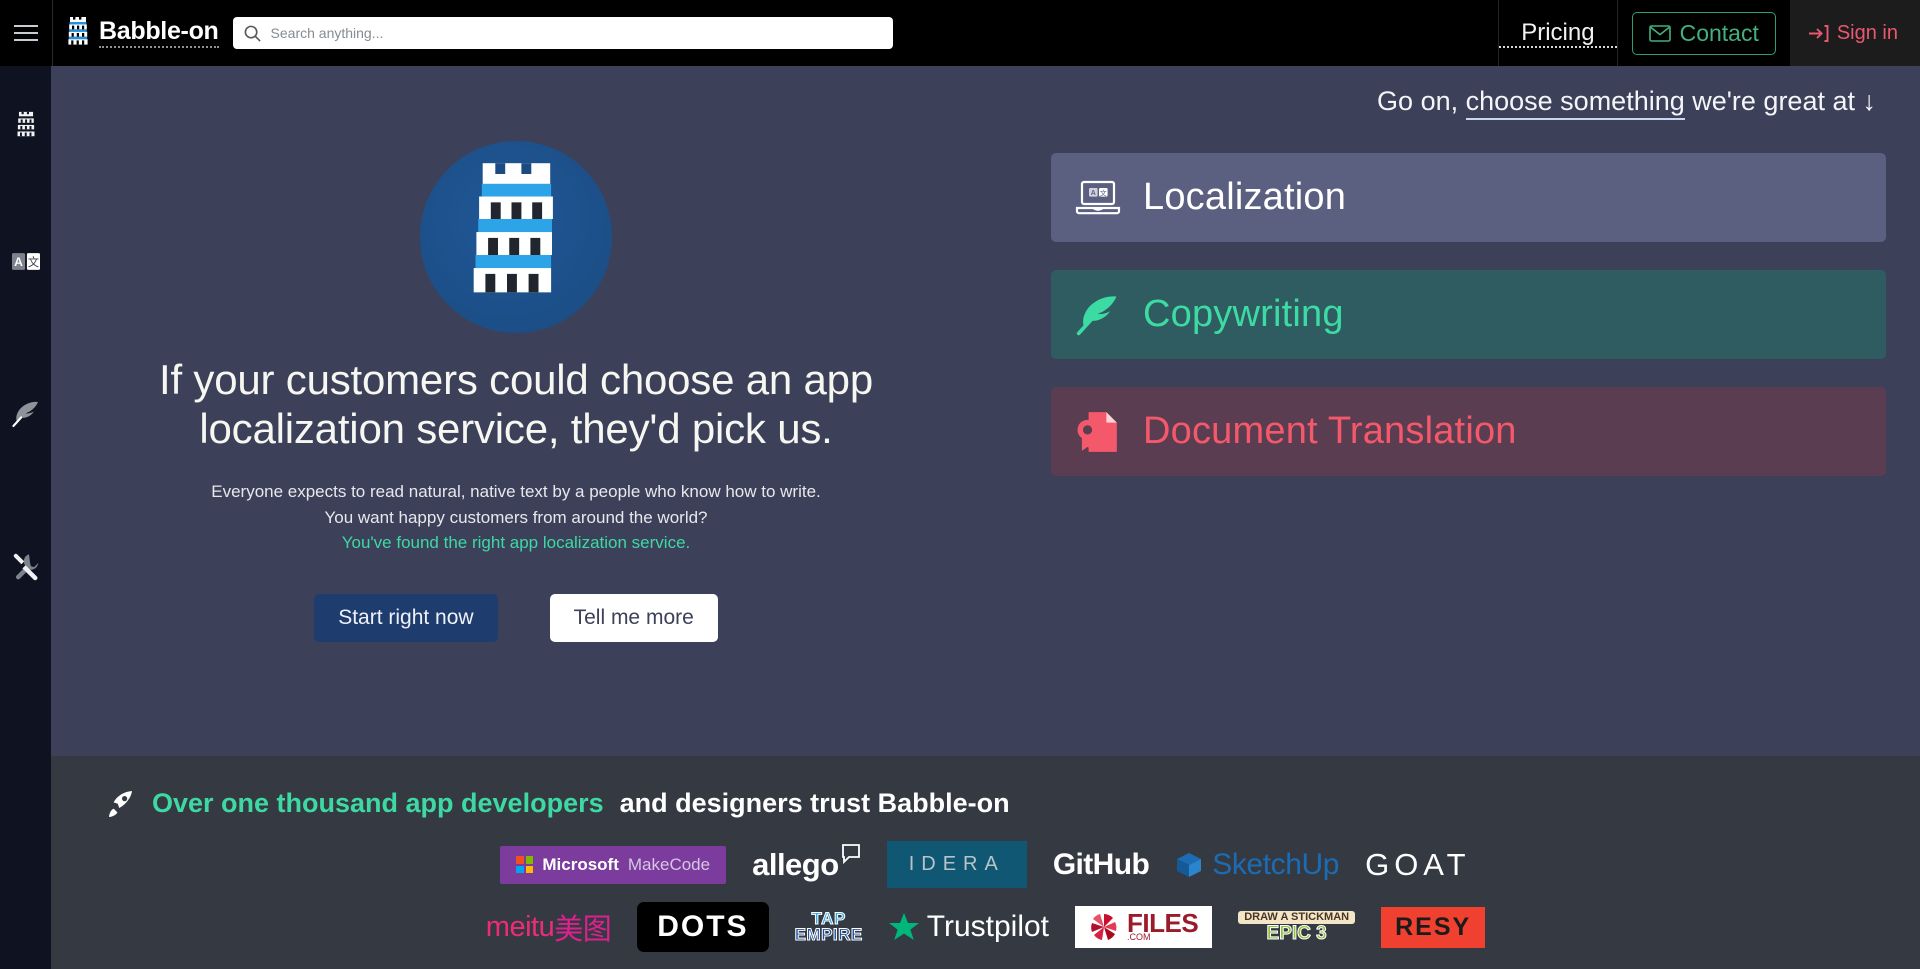  What do you see at coordinates (1558, 34) in the screenshot?
I see `pricing-link: Pricing` at bounding box center [1558, 34].